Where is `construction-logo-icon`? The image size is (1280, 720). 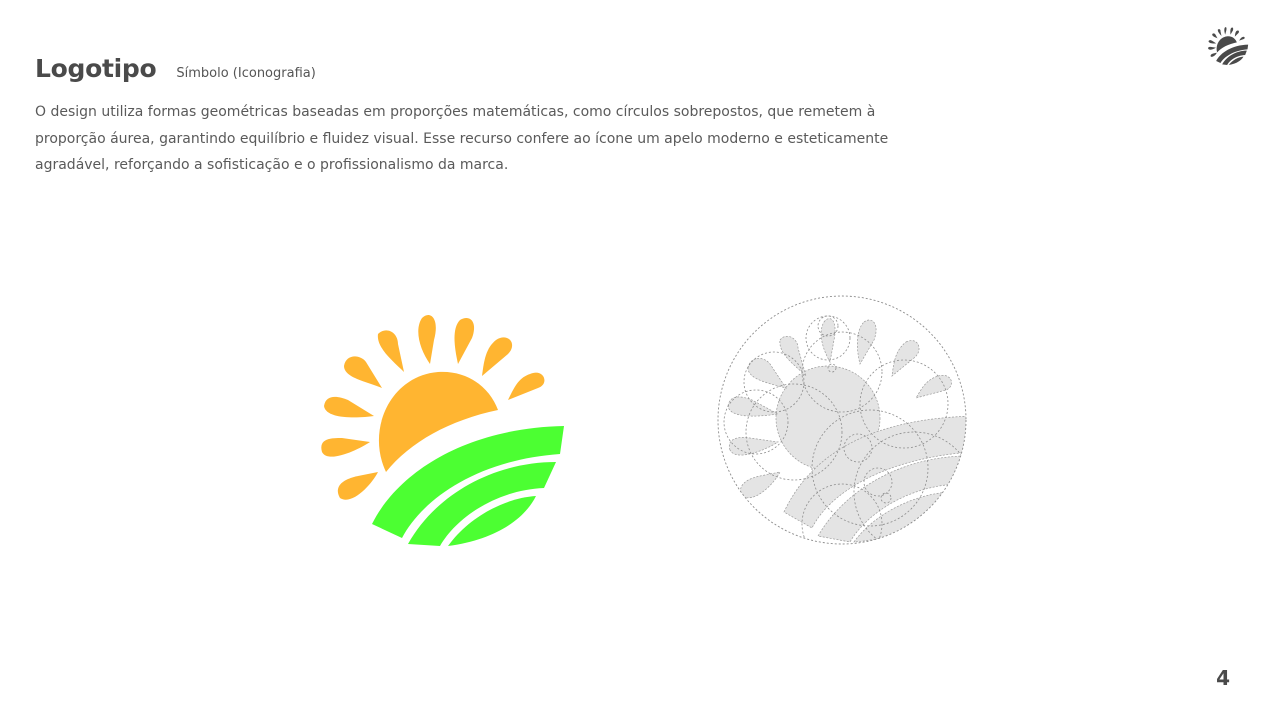
construction-logo-icon is located at coordinates (842, 420).